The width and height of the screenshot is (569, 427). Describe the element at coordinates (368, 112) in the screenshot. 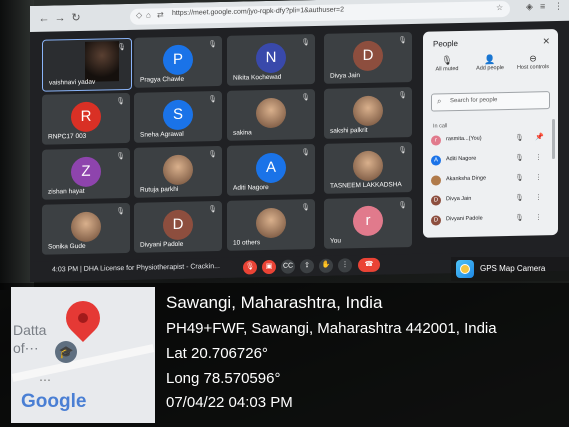

I see `participant-tile: 🎙 sakshi palkrit` at that location.